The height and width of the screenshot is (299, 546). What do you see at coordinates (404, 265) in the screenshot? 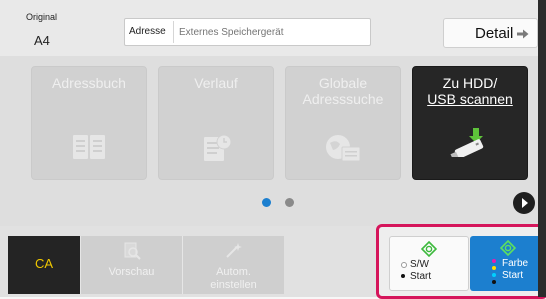
I see `bw-white-dot` at bounding box center [404, 265].